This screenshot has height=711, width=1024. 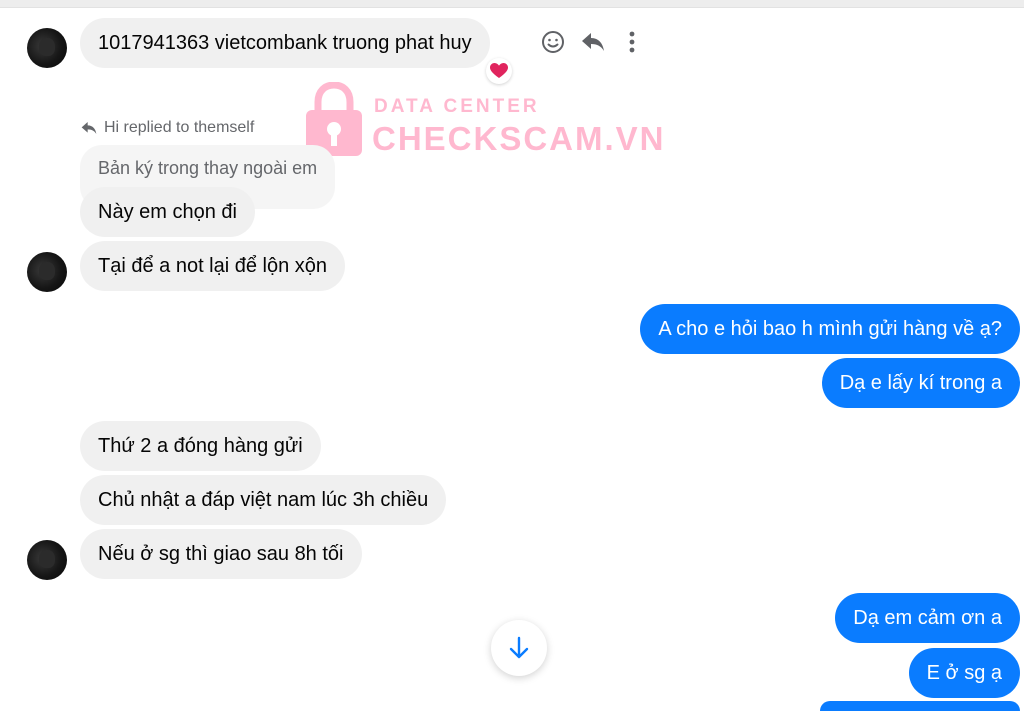 I want to click on top-border-line, so click(x=512, y=7).